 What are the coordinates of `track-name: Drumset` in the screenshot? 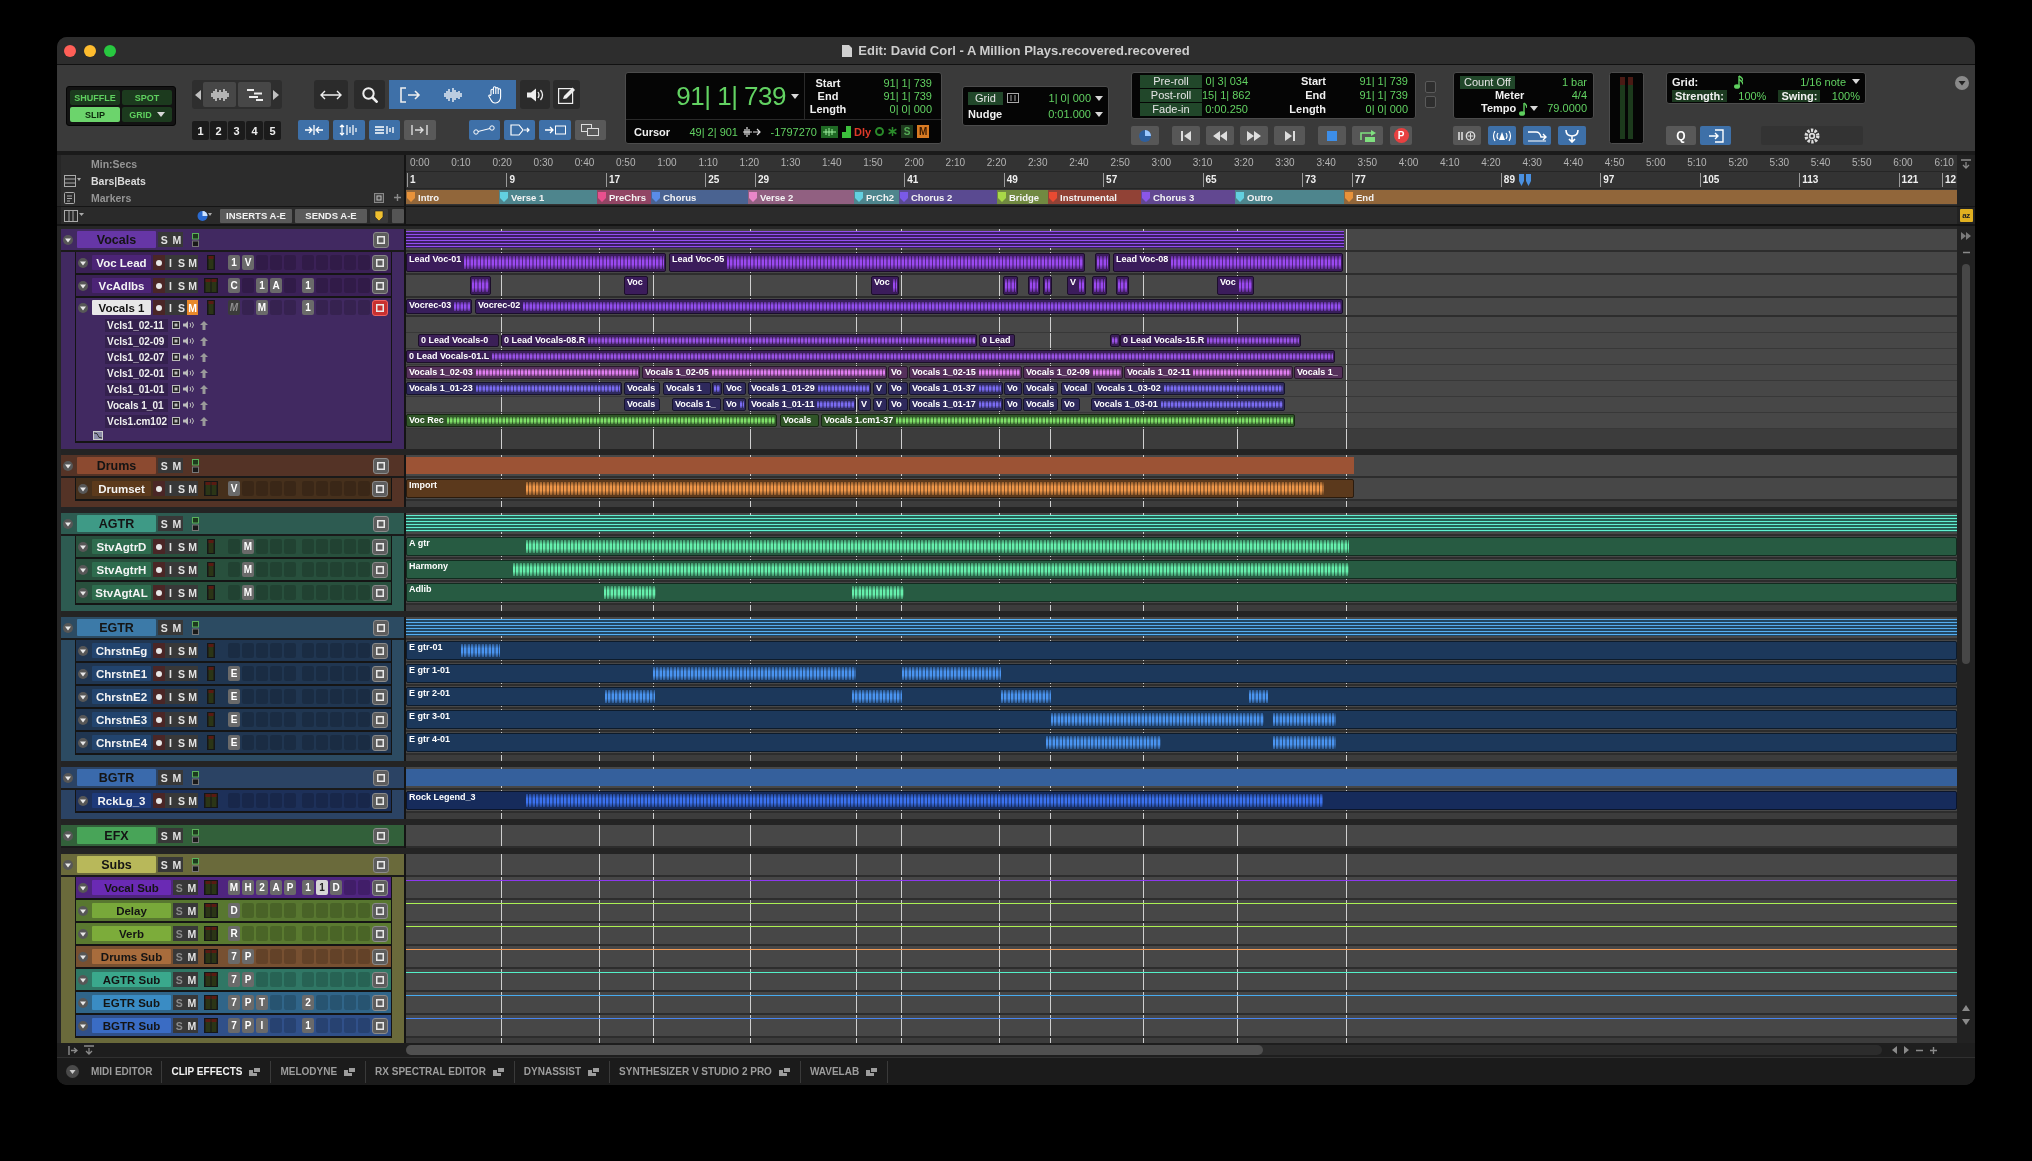 It's located at (121, 488).